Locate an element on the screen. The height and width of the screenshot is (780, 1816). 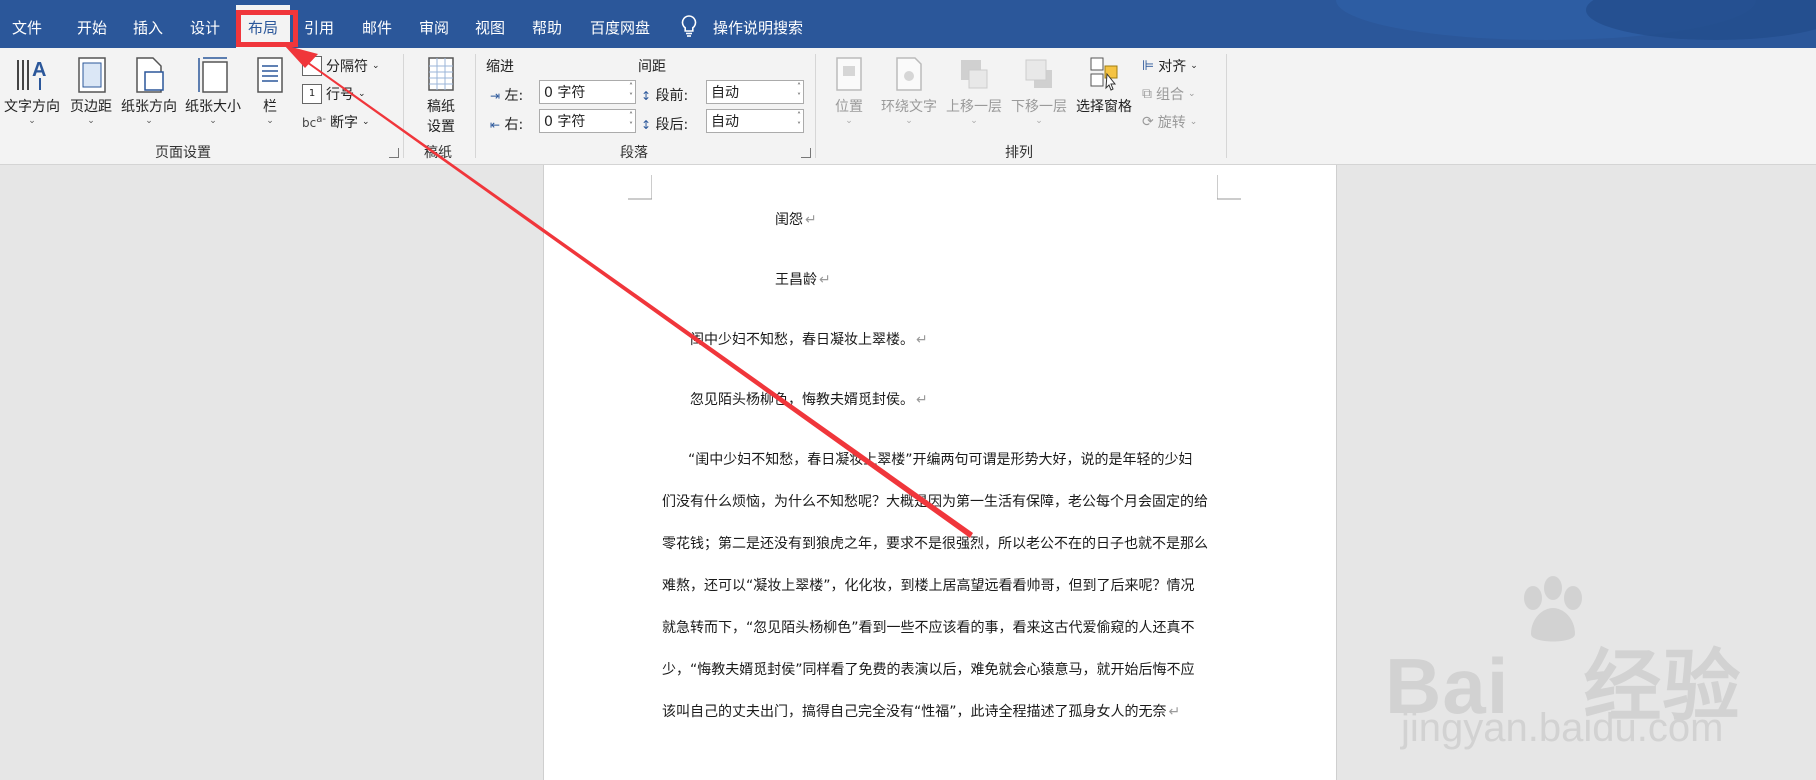
selection-pane-button: 选择窗格 is located at coordinates (1104, 85).